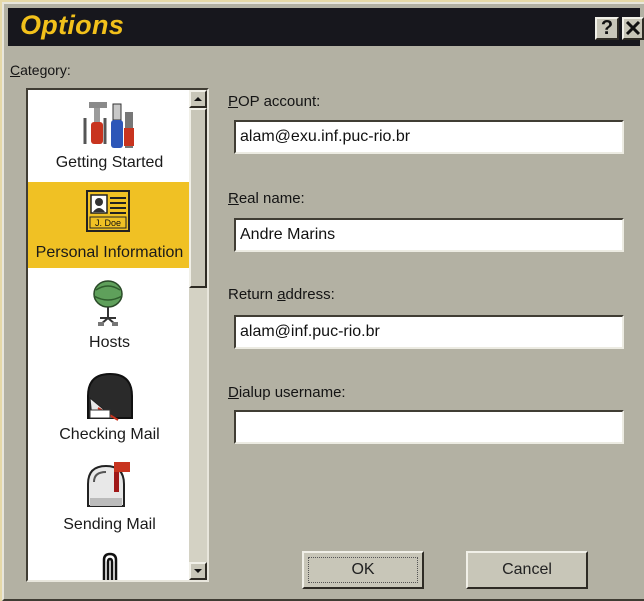 This screenshot has width=644, height=601. I want to click on category-item-getting-started: Getting Started, so click(109, 133).